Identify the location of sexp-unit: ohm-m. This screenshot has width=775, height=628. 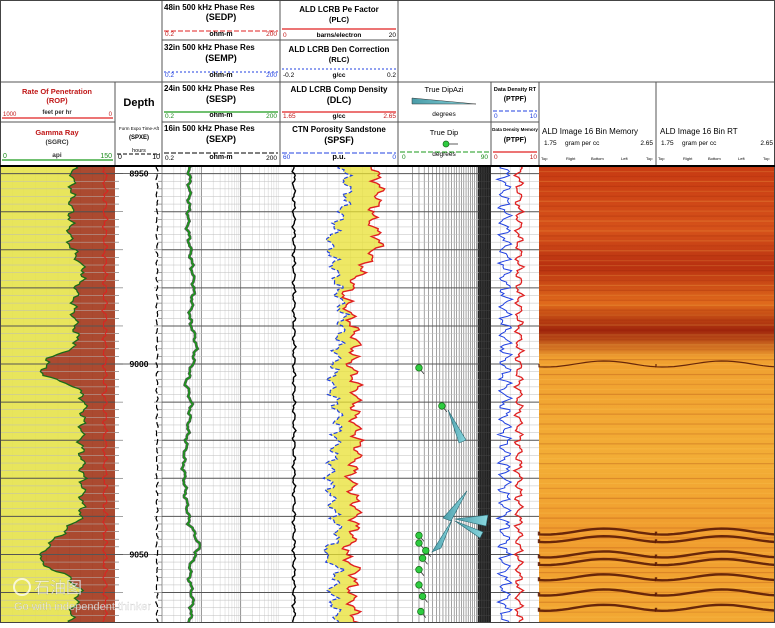
(220, 157).